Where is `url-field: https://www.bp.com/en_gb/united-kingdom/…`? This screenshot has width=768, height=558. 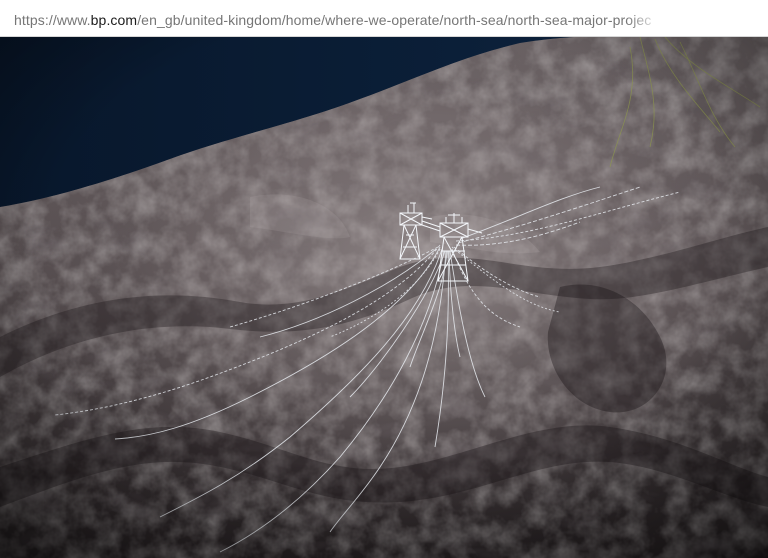
url-field: https://www.bp.com/en_gb/united-kingdom/… is located at coordinates (331, 20).